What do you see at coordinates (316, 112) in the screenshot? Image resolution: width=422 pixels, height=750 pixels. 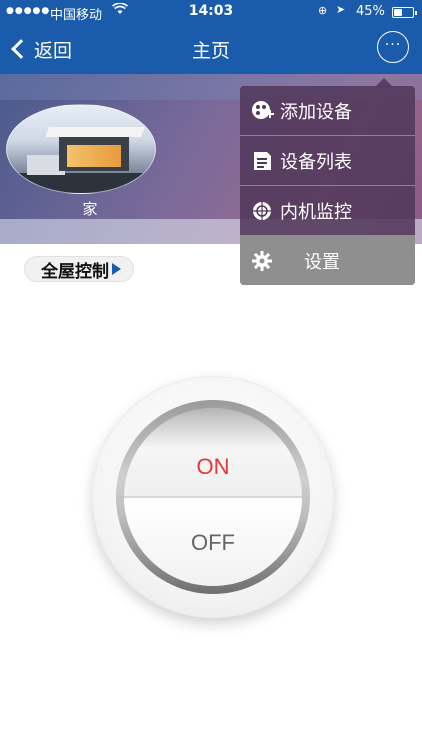 I see `menu-item-label: 添加设备` at bounding box center [316, 112].